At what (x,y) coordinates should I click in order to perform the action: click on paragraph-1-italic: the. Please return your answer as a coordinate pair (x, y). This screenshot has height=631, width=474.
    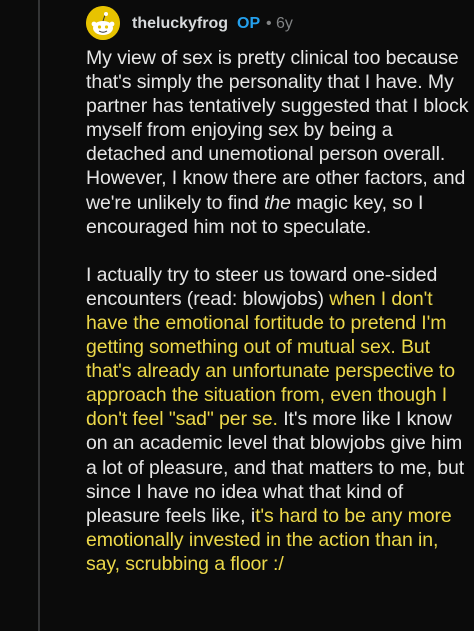
    Looking at the image, I should click on (277, 202).